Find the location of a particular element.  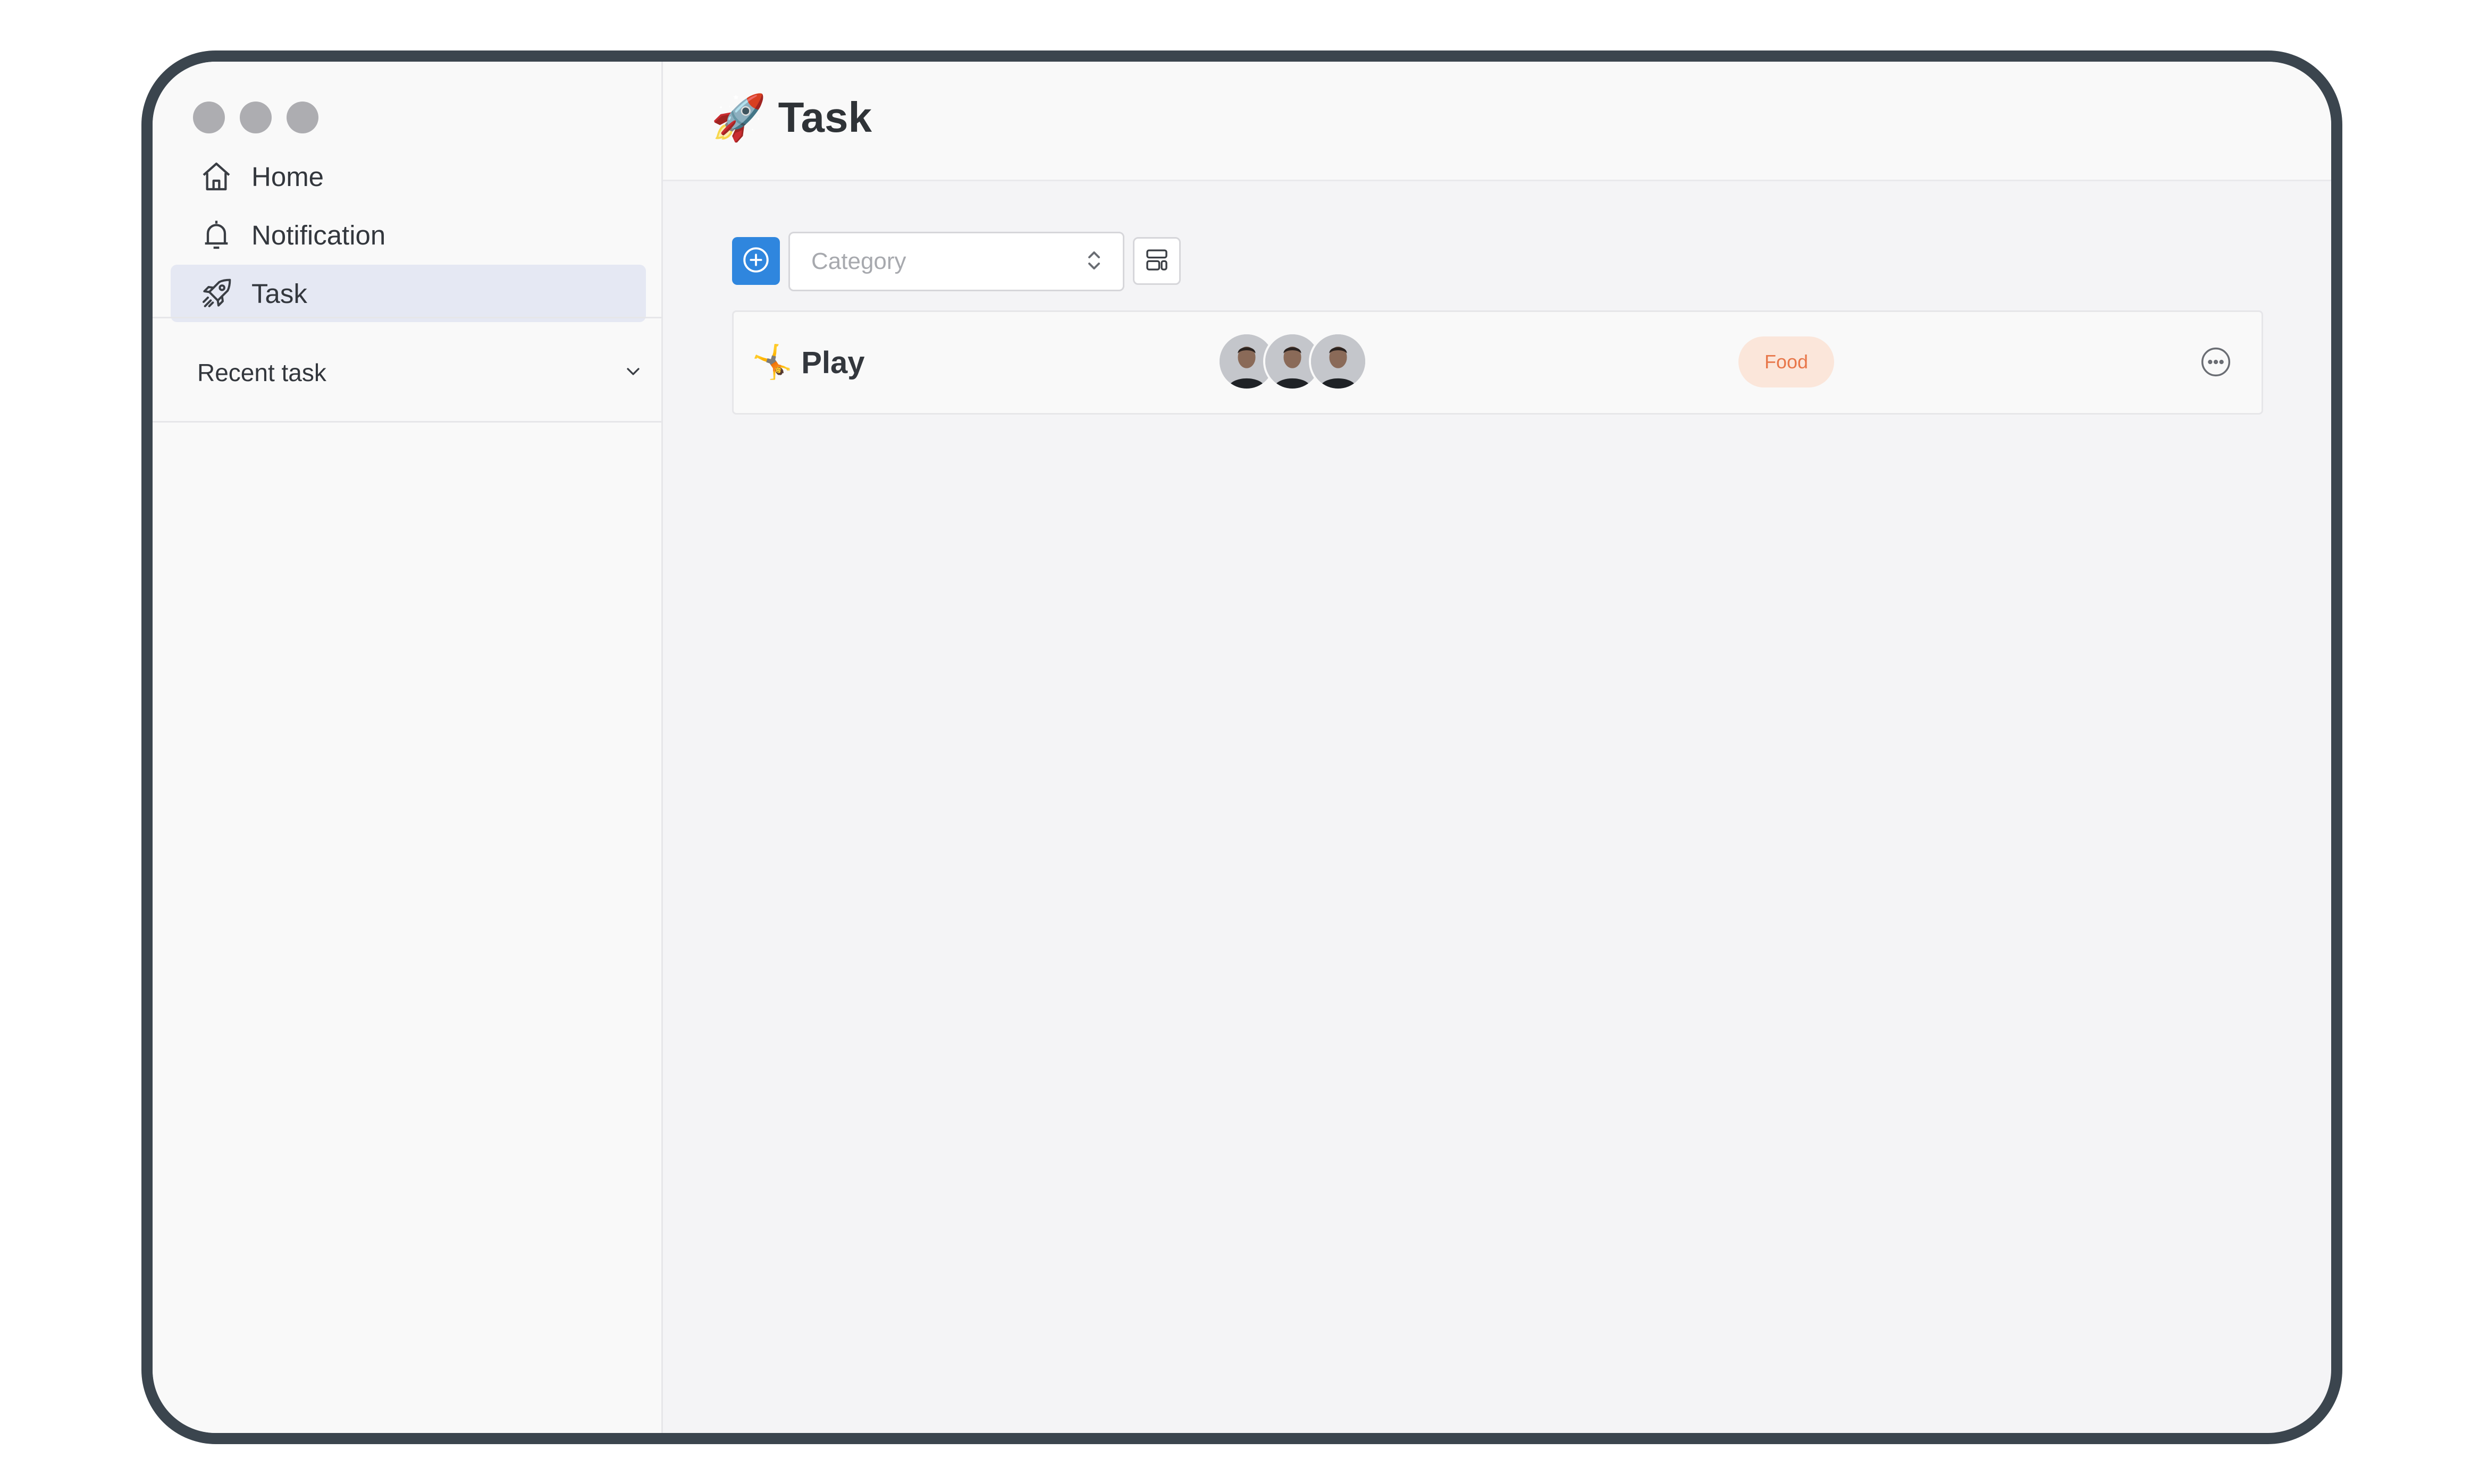

task-emoji-icon: 🤸 is located at coordinates (772, 362).